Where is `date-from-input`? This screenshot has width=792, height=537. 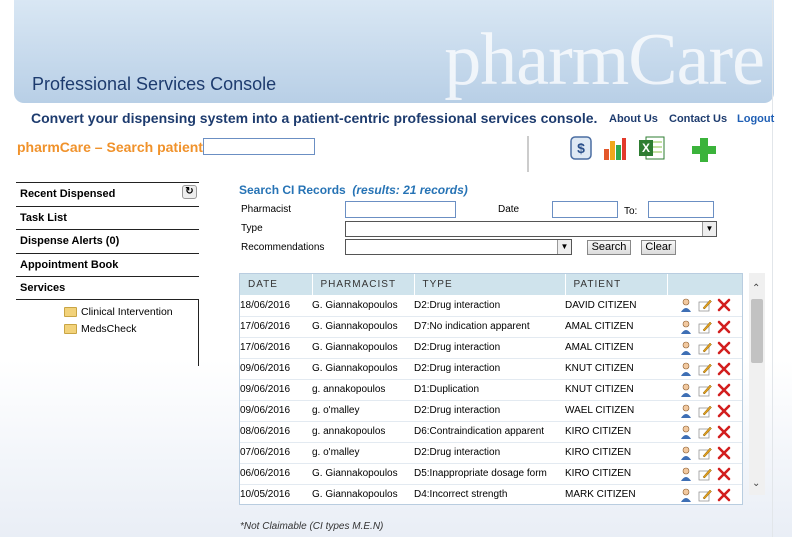 date-from-input is located at coordinates (585, 209).